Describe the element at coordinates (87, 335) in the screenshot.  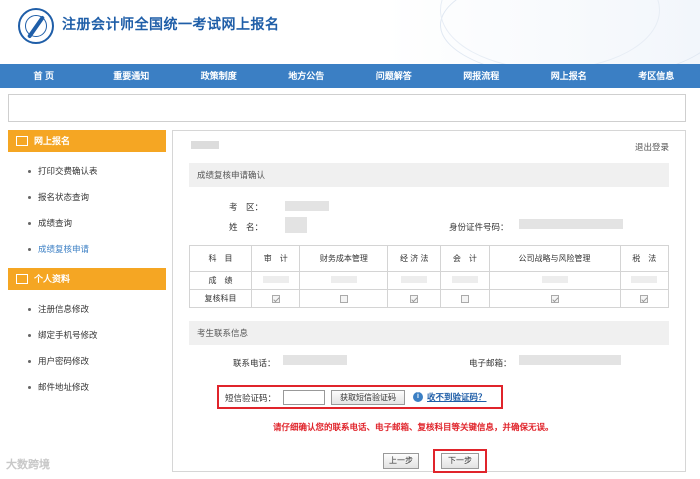
I see `sidebar-item-edit-phone: 绑定手机号修改` at that location.